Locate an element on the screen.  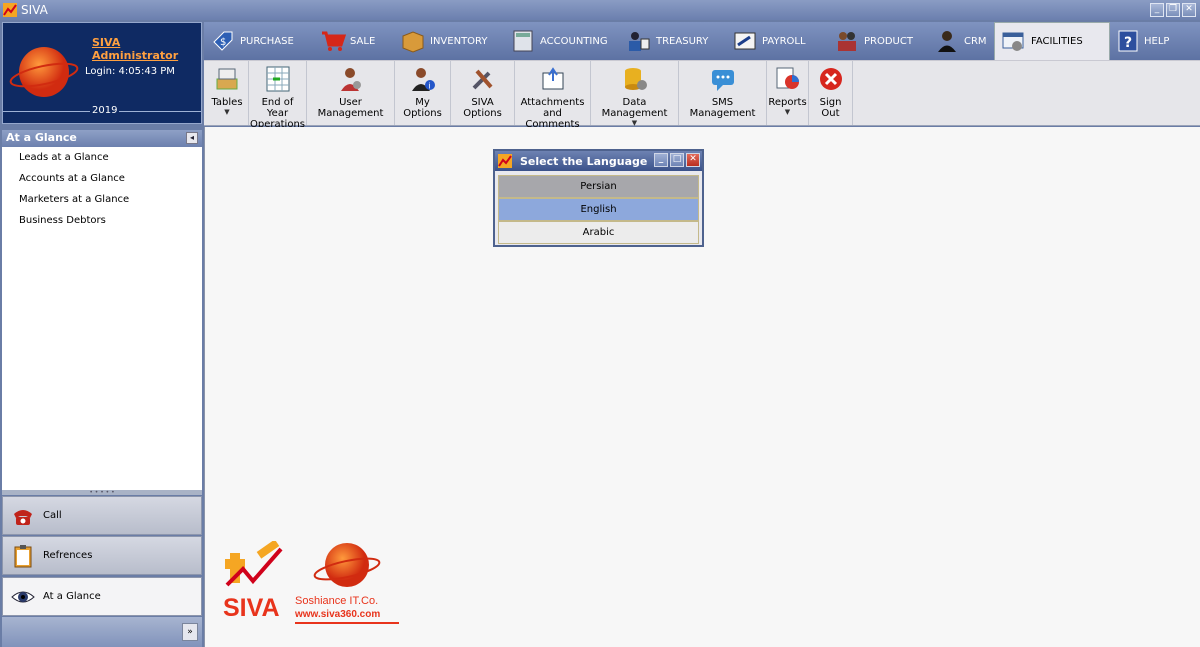
tab-label: INVENTORY is located at coordinates (459, 41).